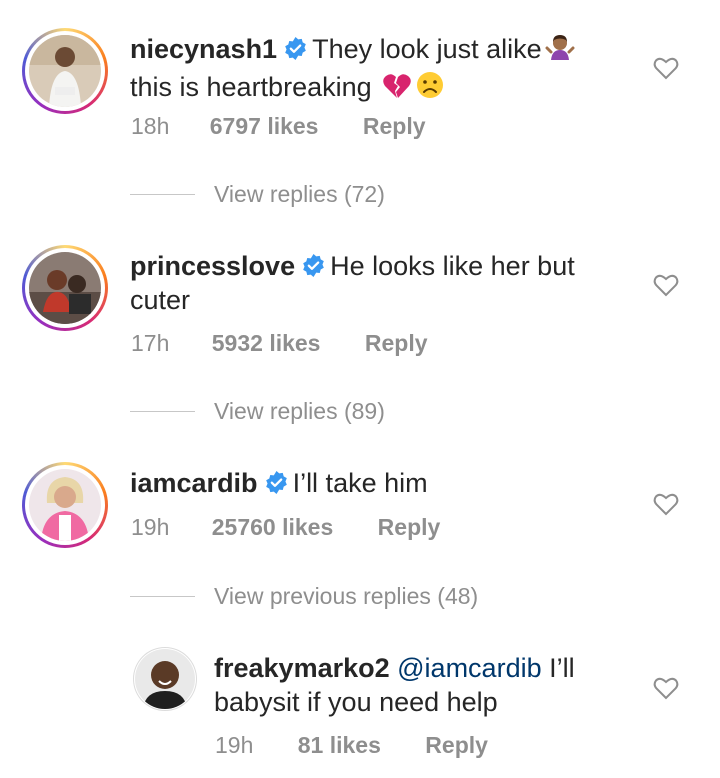 Image resolution: width=720 pixels, height=778 pixels. I want to click on comment-body-line2: cuter, so click(160, 300).